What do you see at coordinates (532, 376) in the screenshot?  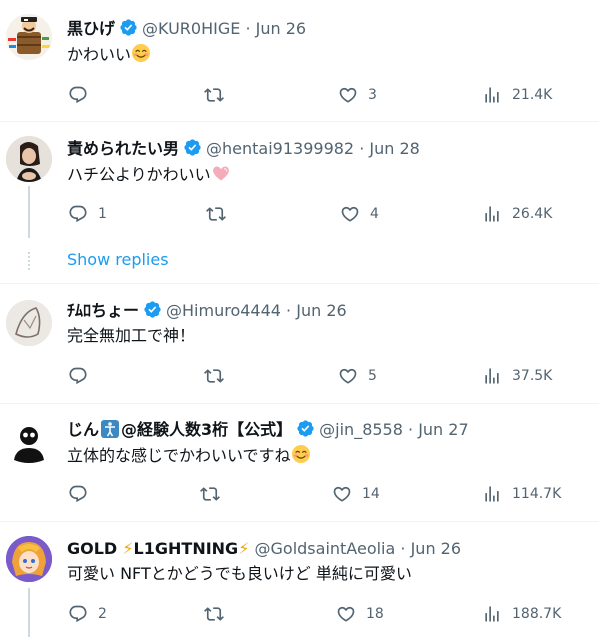 I see `view-count: 37.5K` at bounding box center [532, 376].